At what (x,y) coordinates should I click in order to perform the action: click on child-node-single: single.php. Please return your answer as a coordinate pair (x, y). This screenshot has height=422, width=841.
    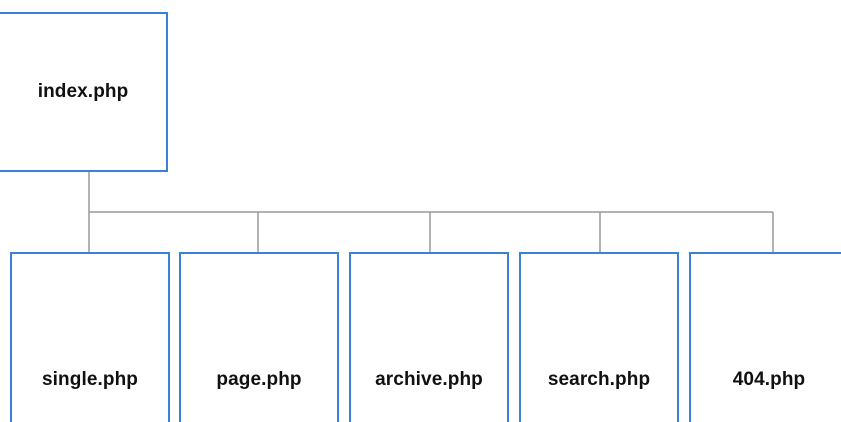
    Looking at the image, I should click on (90, 337).